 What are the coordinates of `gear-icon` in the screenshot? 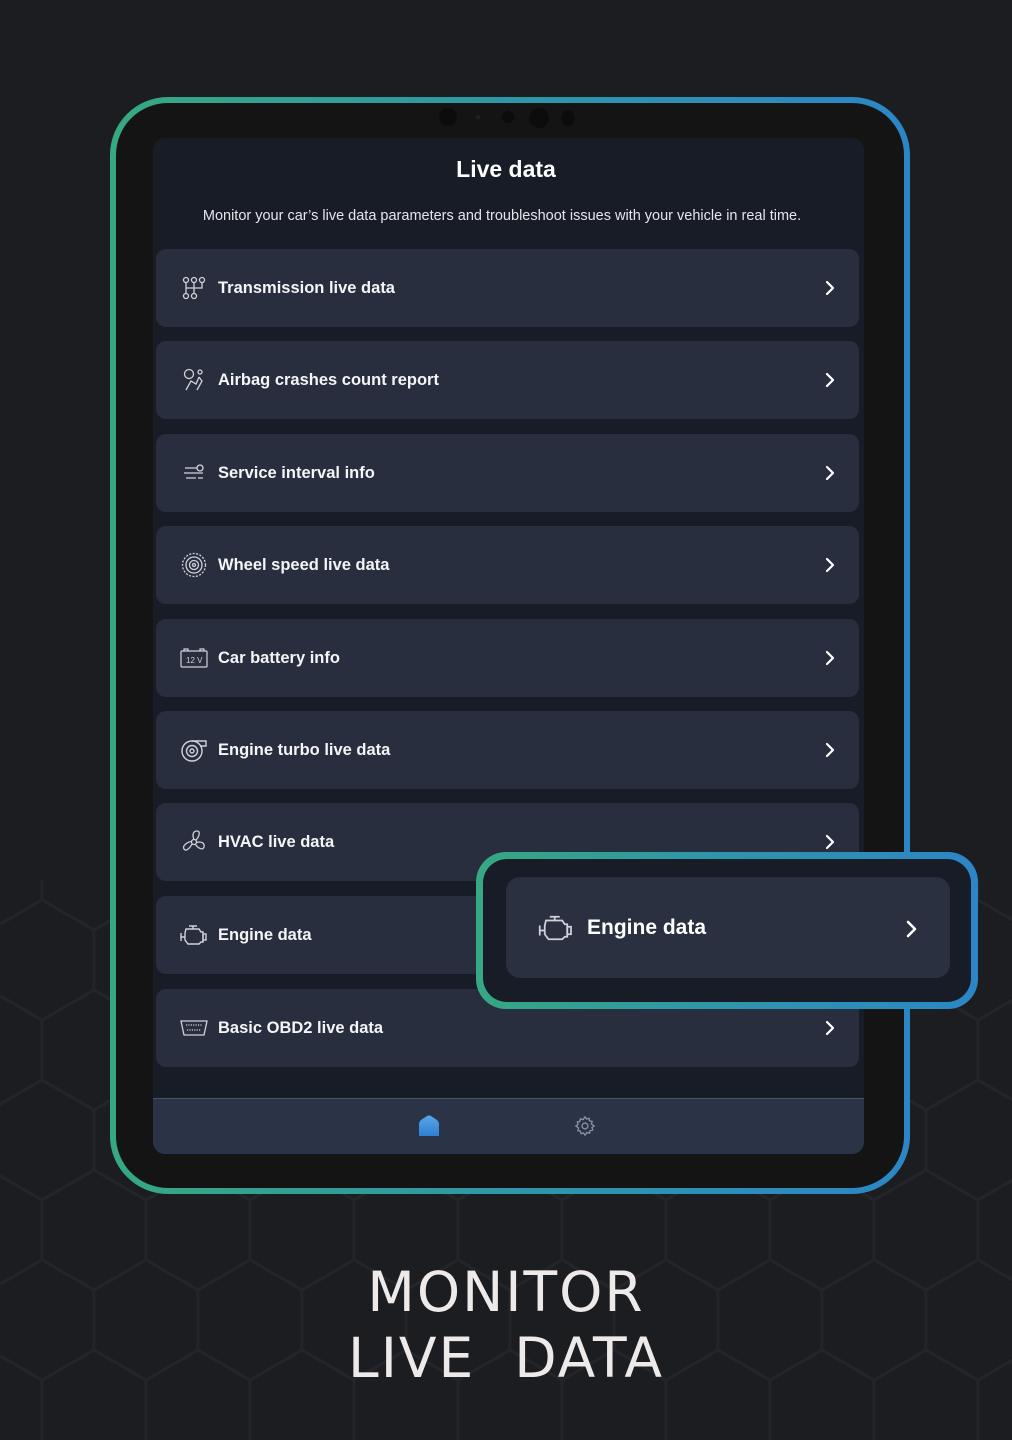 It's located at (585, 1126).